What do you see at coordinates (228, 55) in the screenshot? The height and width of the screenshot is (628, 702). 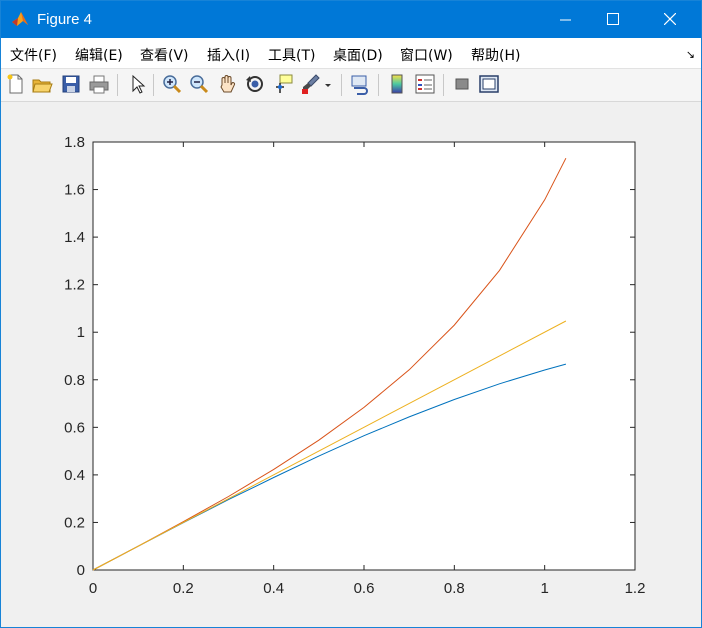 I see `menu-insert: 插入(I)` at bounding box center [228, 55].